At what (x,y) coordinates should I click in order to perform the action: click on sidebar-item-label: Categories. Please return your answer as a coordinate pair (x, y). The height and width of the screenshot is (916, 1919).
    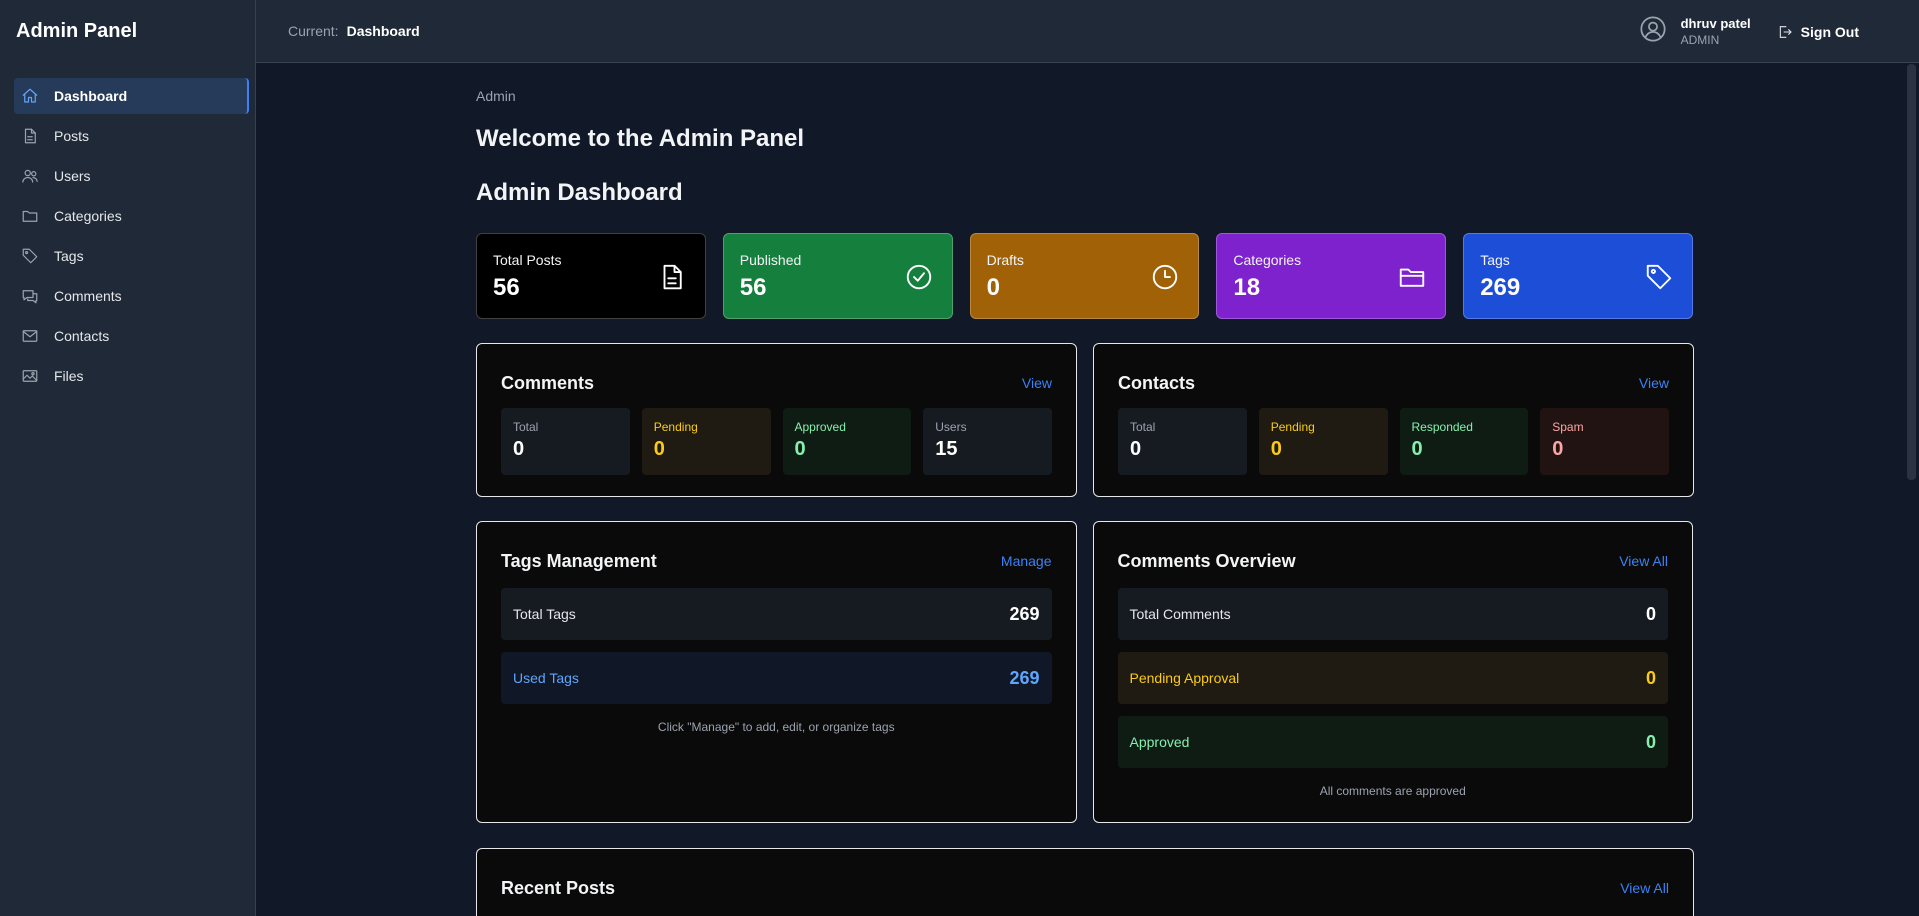
    Looking at the image, I should click on (88, 216).